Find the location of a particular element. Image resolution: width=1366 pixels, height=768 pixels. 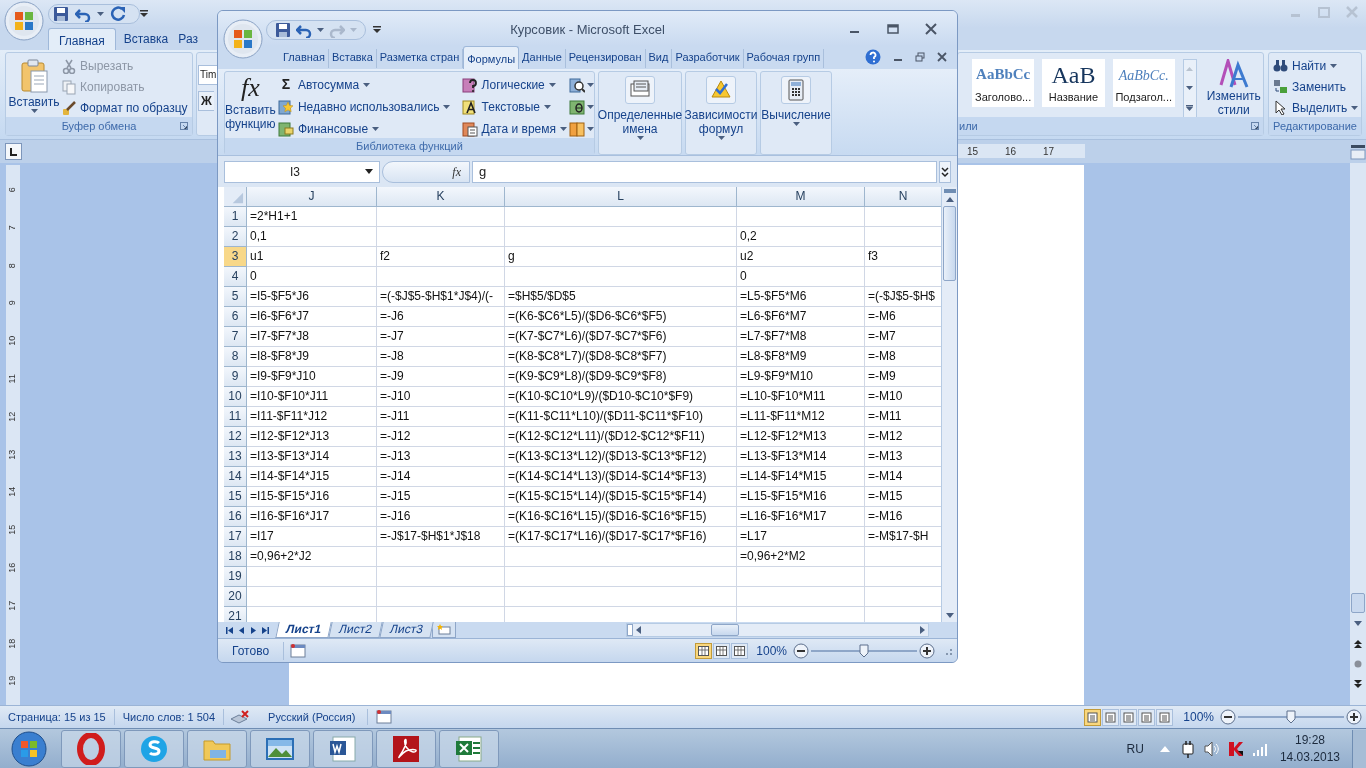

ribbon-tab: Рецензирован is located at coordinates (605, 58).